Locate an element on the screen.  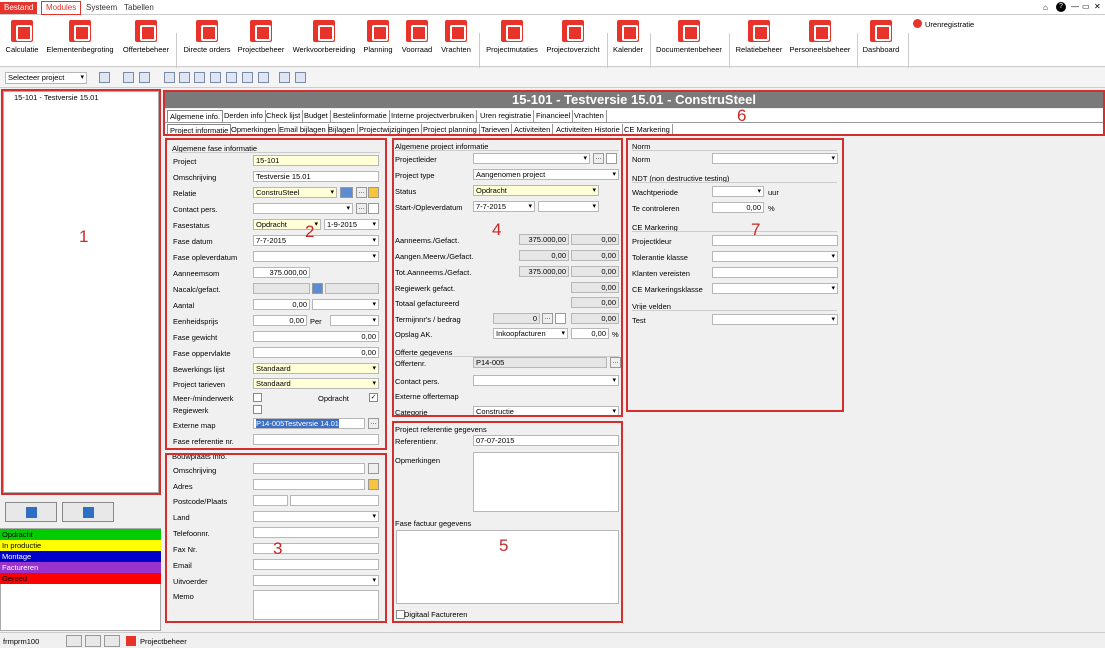
truck-icon is located at coordinates (456, 31).